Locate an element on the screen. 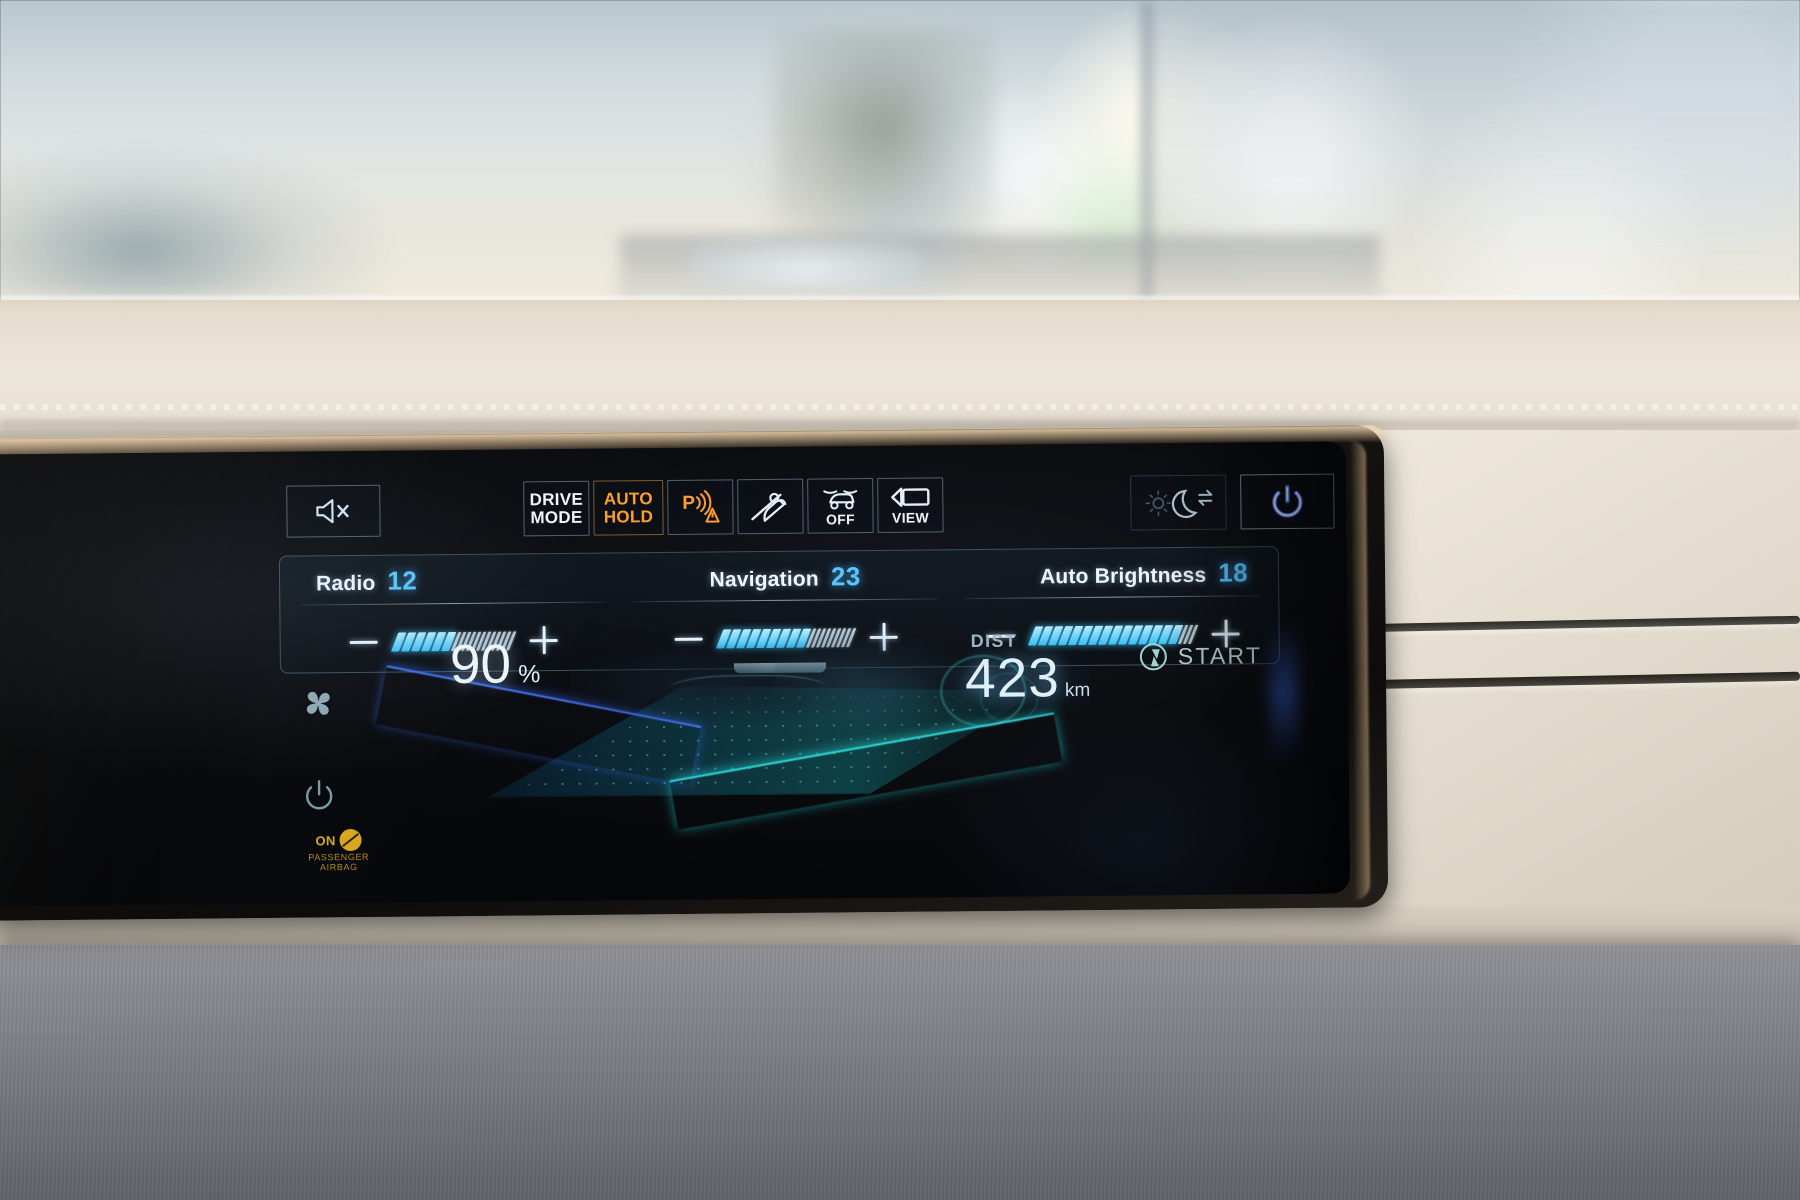 The image size is (1800, 1200). camera-view-sublabel: VIEW is located at coordinates (910, 517).